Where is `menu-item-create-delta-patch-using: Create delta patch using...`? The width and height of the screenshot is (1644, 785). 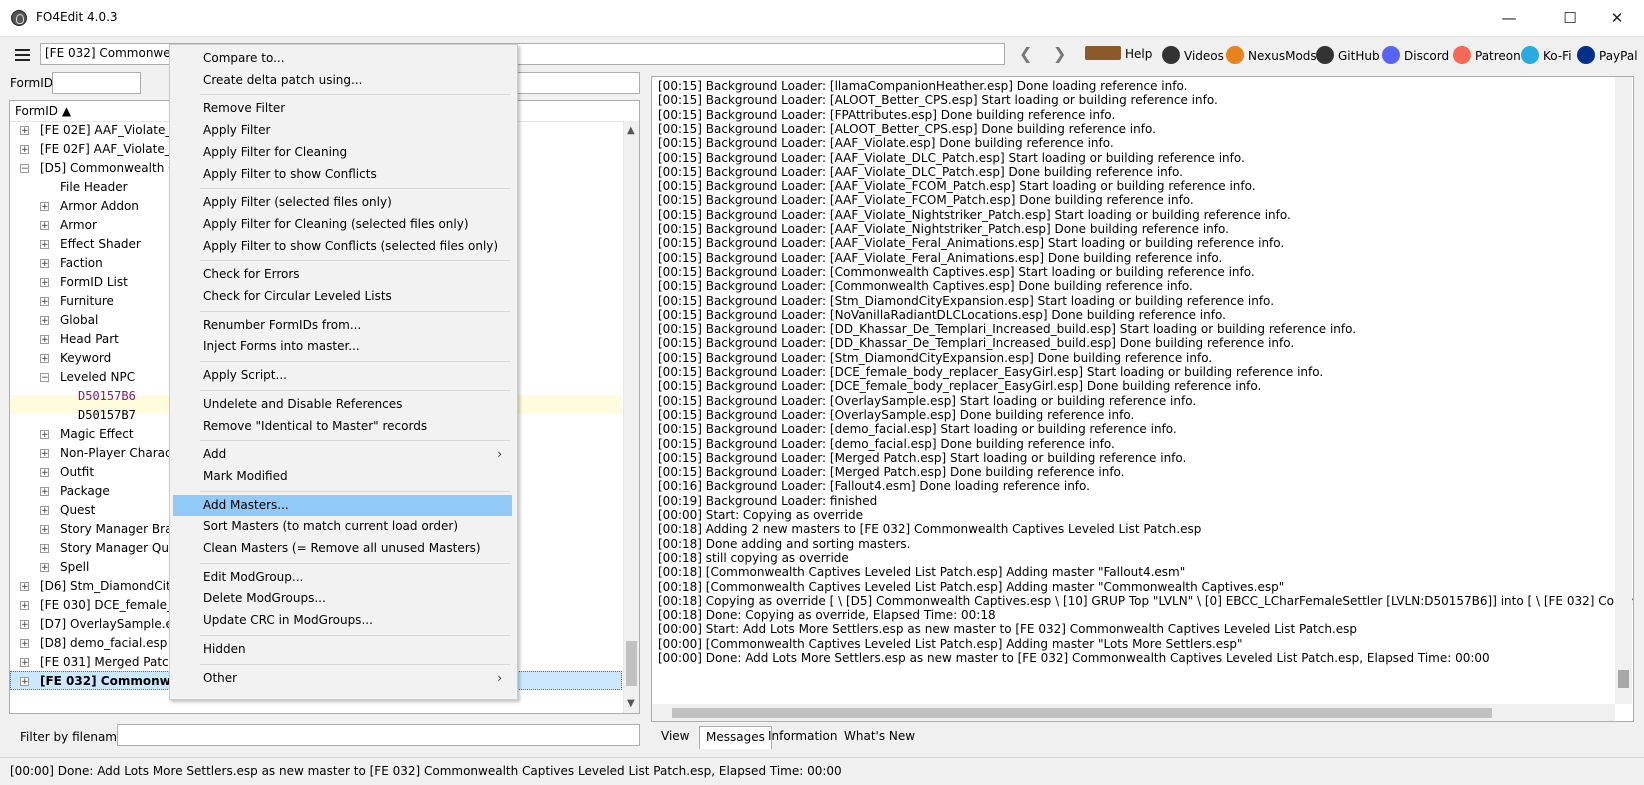 menu-item-create-delta-patch-using: Create delta patch using... is located at coordinates (342, 80).